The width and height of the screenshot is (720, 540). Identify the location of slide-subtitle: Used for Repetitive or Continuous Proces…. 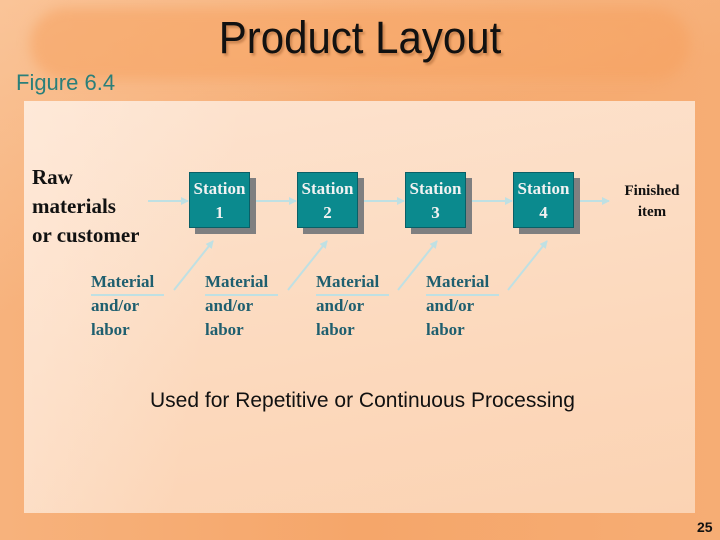
(362, 400).